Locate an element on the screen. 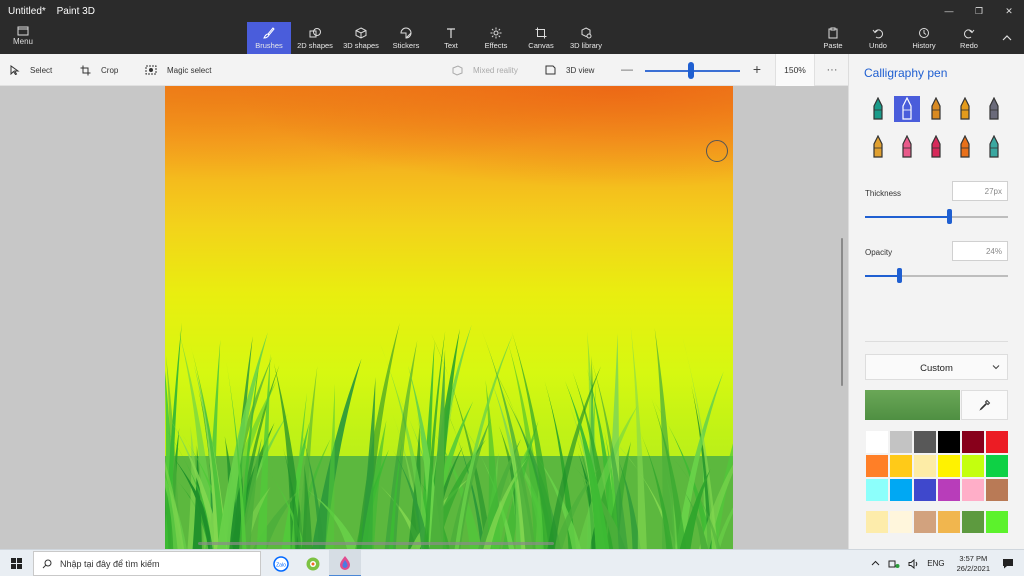 This screenshot has height=576, width=1024. maximize-button: ❐ is located at coordinates (979, 11).